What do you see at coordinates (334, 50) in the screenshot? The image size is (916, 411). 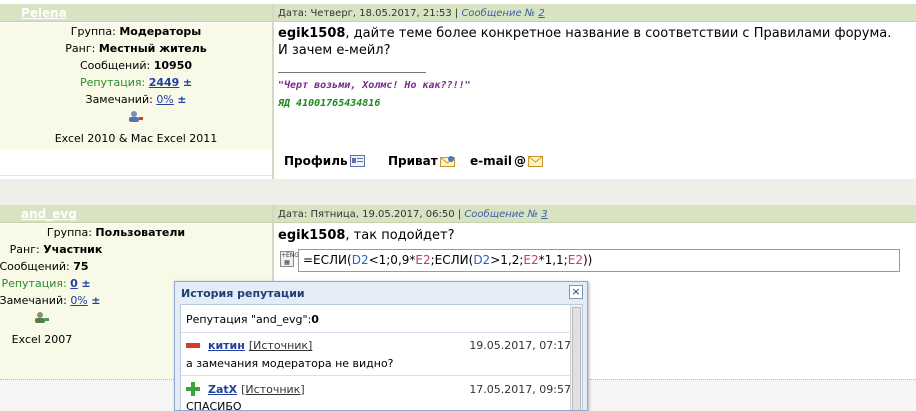 I see `post1-text-line2: И зачем е-мейл?` at bounding box center [334, 50].